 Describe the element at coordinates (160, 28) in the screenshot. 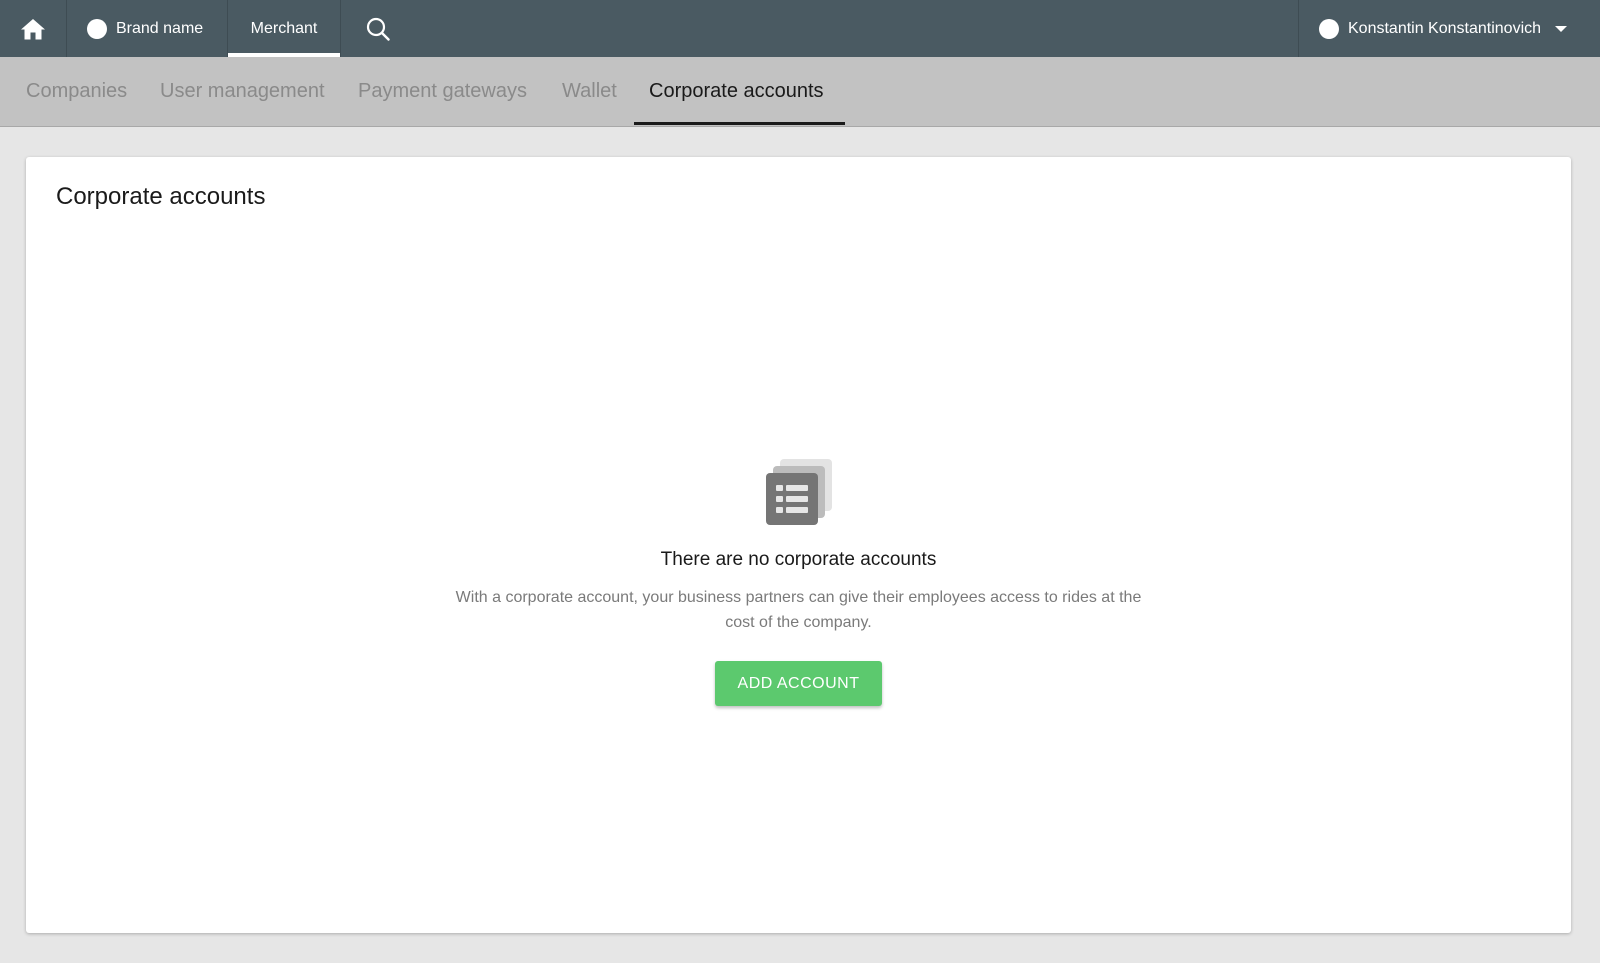

I see `brand-label: Brand name` at that location.